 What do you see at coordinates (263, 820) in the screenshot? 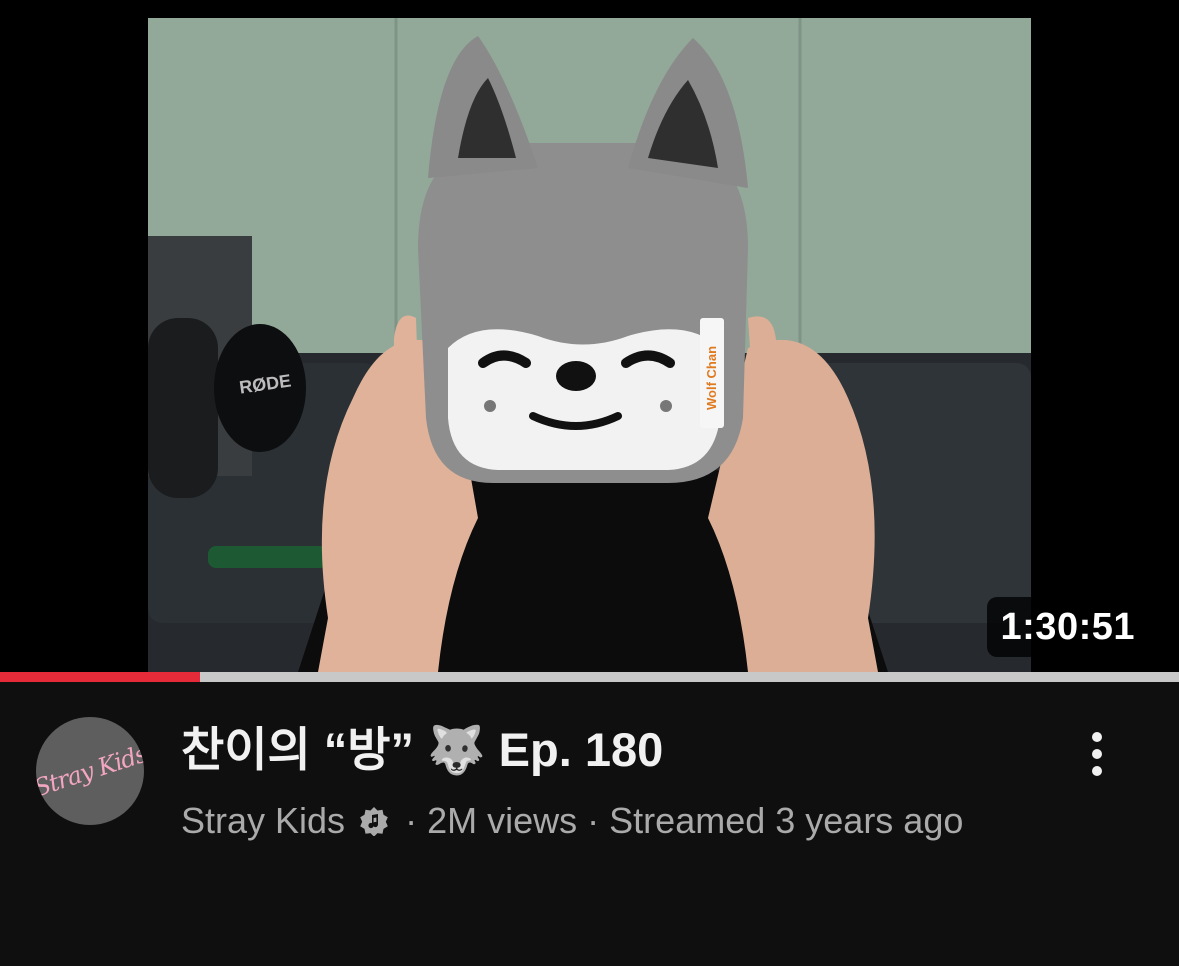
I see `channel-name: Stray Kids` at bounding box center [263, 820].